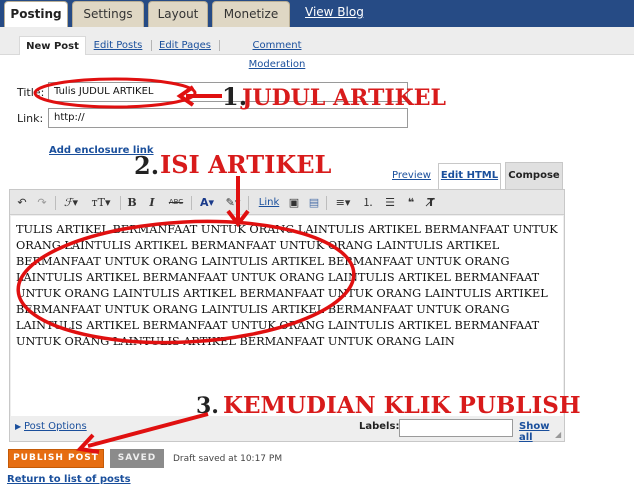  What do you see at coordinates (52, 45) in the screenshot?
I see `subtab-new-post: New Post` at bounding box center [52, 45].